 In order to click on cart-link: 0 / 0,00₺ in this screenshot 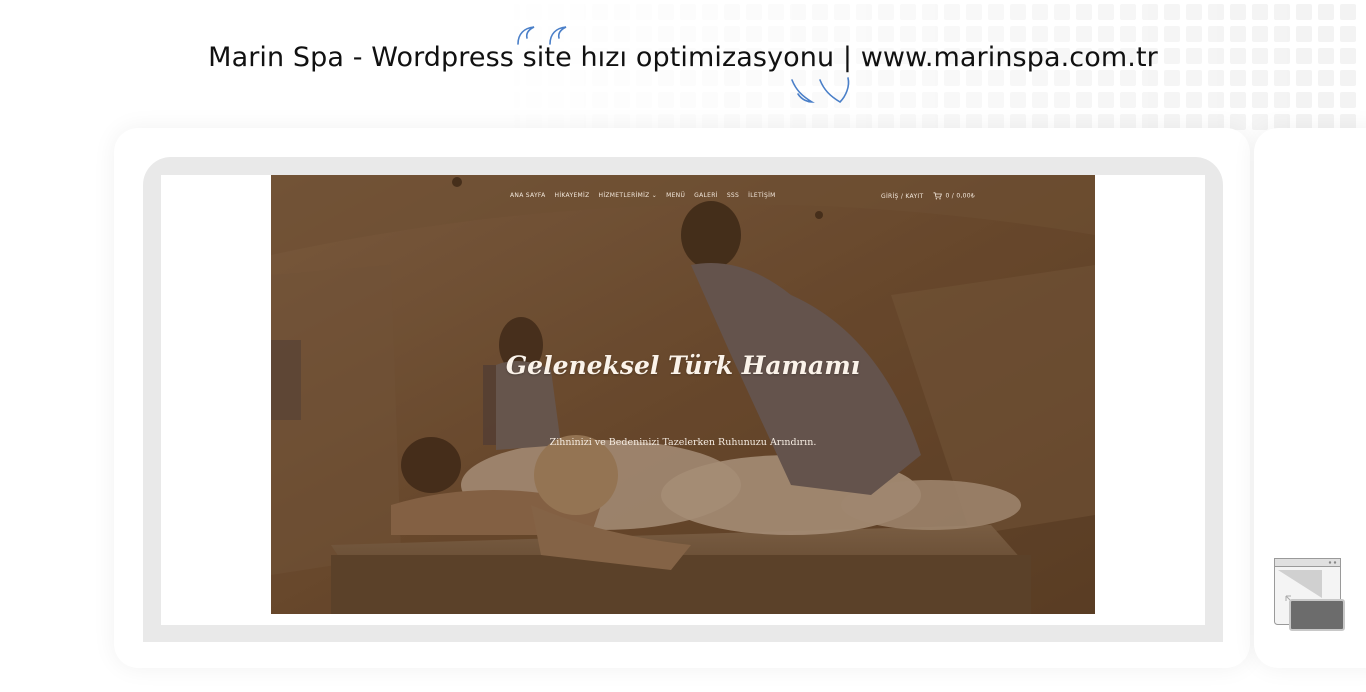, I will do `click(954, 196)`.